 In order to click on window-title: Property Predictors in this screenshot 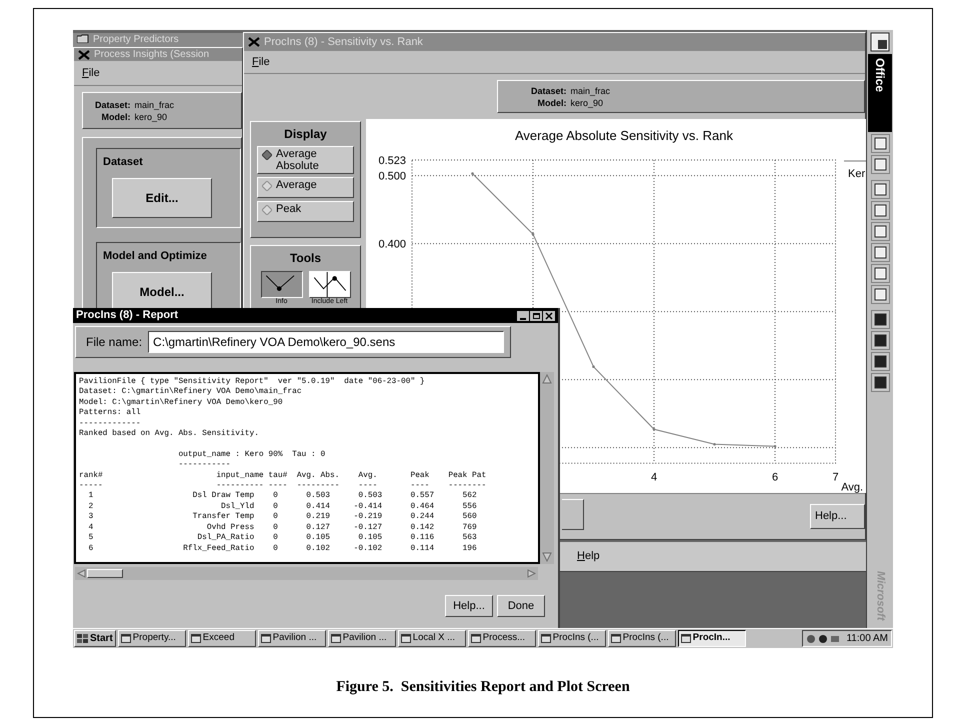, I will do `click(136, 39)`.